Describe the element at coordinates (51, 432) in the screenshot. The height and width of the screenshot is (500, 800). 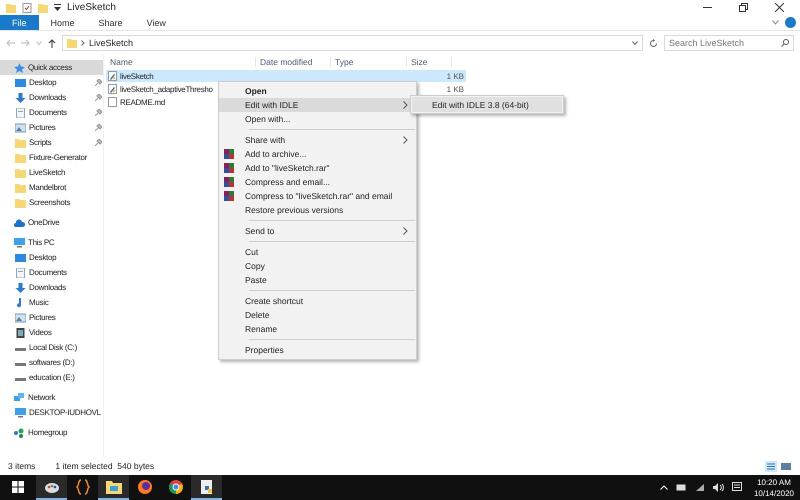
I see `nav-item: Homegroup` at that location.